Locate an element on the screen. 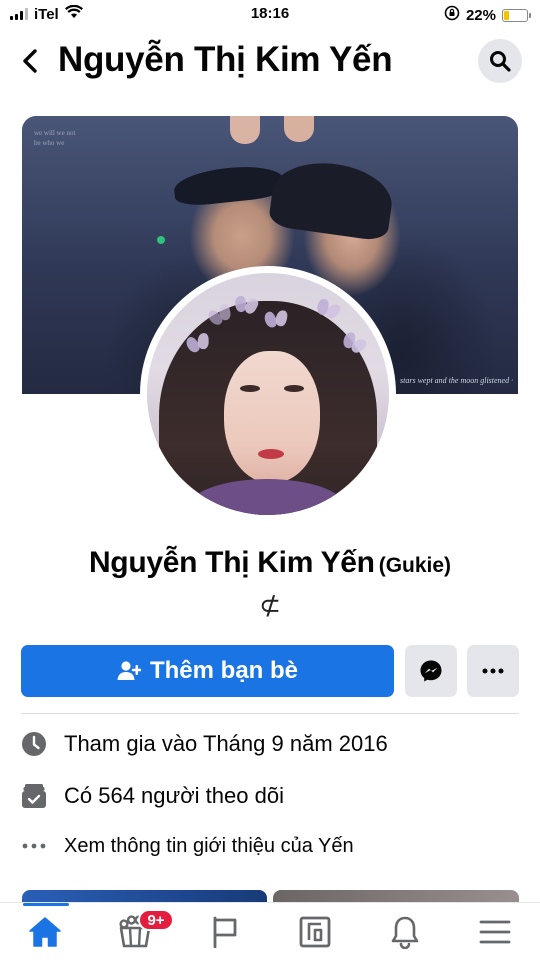 The width and height of the screenshot is (540, 960). flag-icon is located at coordinates (225, 932).